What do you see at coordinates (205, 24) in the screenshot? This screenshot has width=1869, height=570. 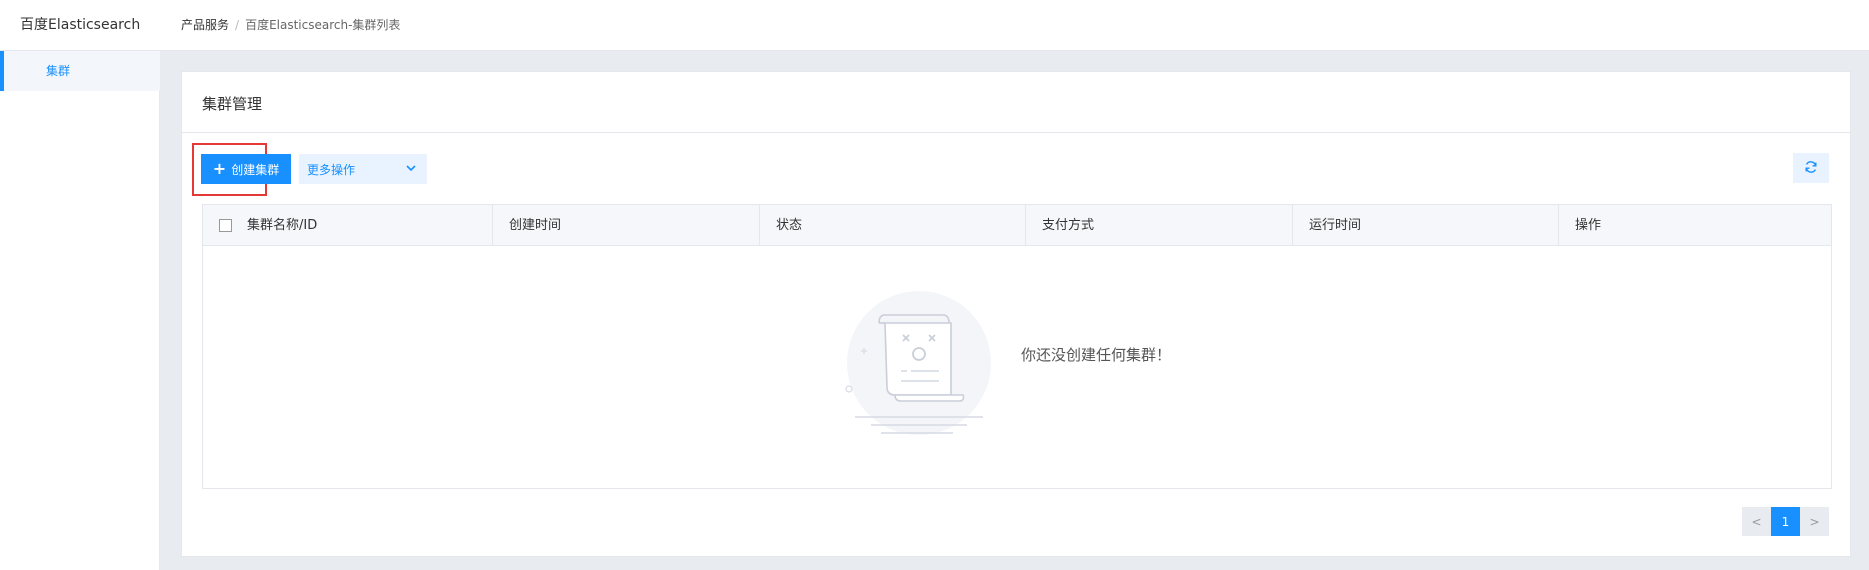 I see `breadcrumb-root: 产品服务` at bounding box center [205, 24].